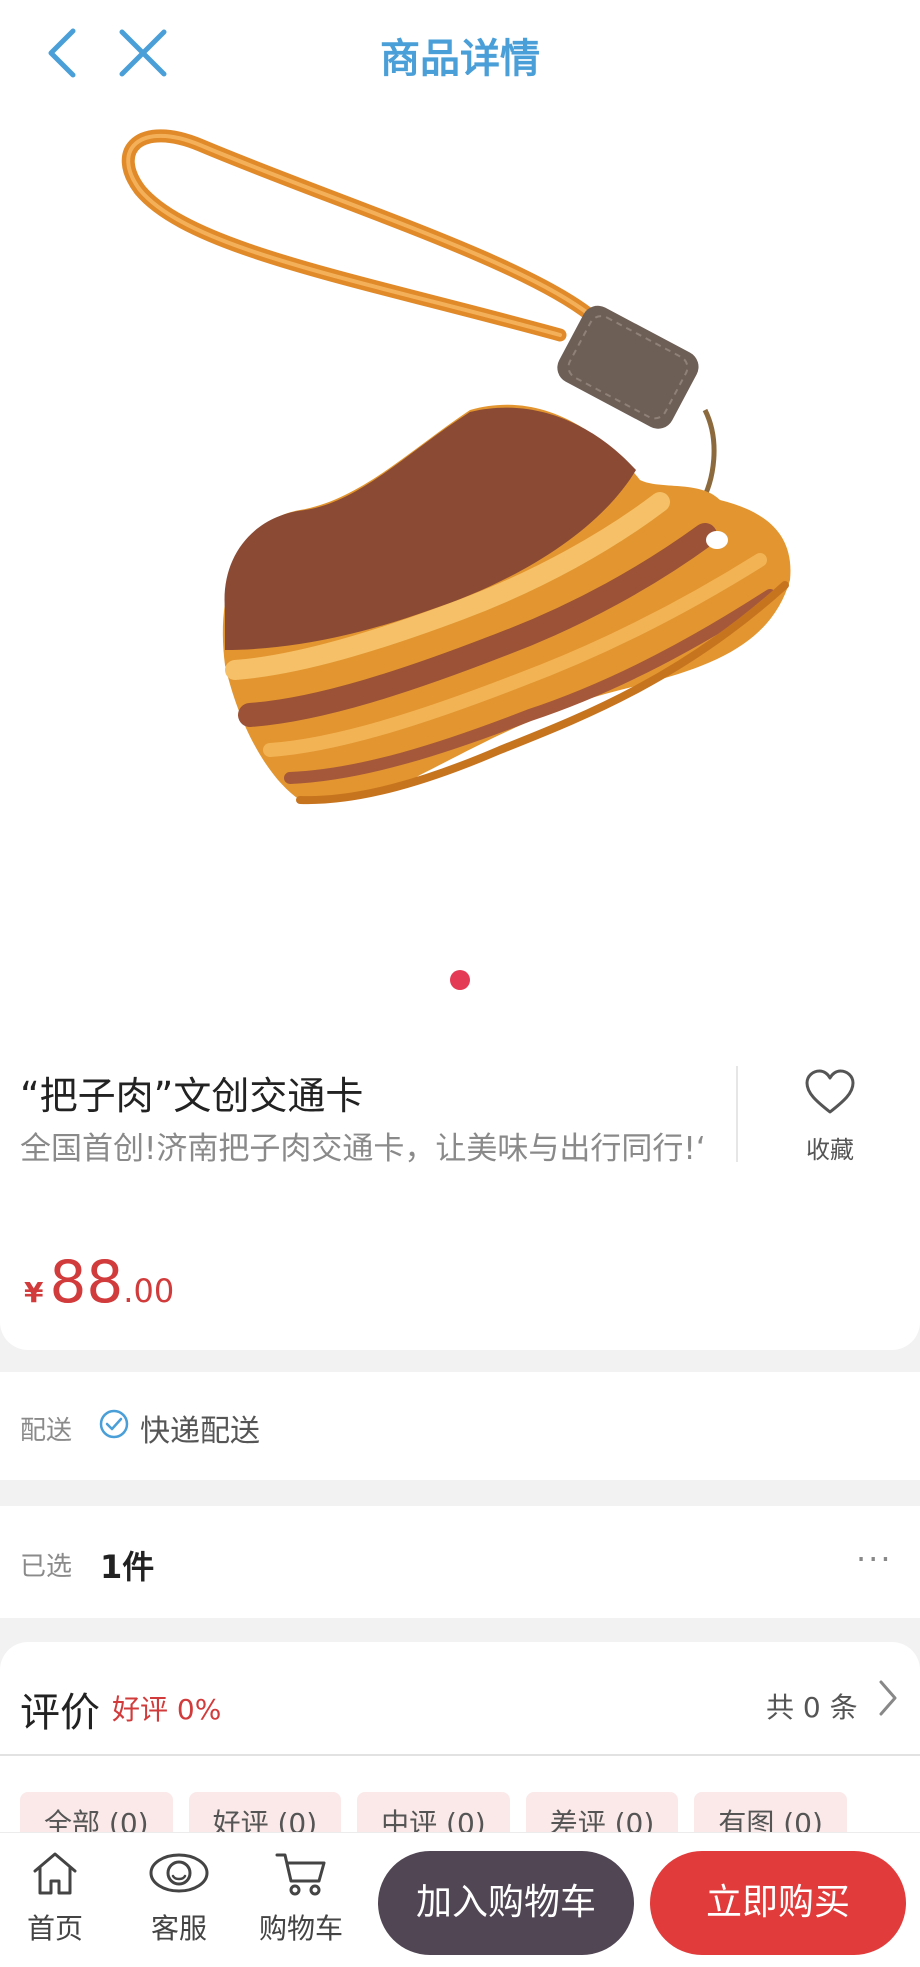  What do you see at coordinates (46, 1567) in the screenshot?
I see `selected-label: 已选` at bounding box center [46, 1567].